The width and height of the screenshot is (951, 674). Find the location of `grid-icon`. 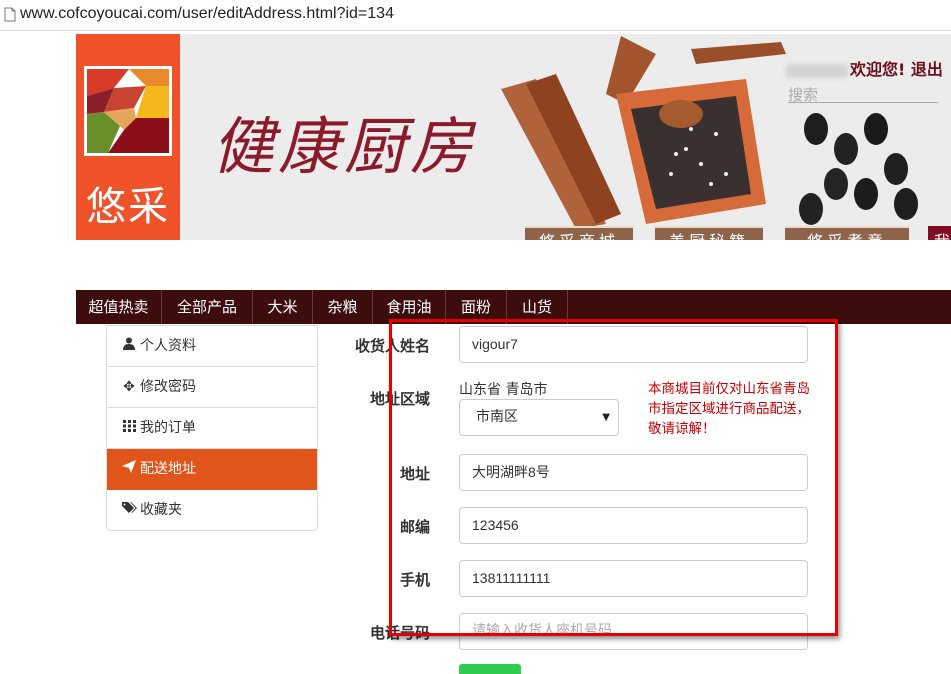

grid-icon is located at coordinates (129, 428).